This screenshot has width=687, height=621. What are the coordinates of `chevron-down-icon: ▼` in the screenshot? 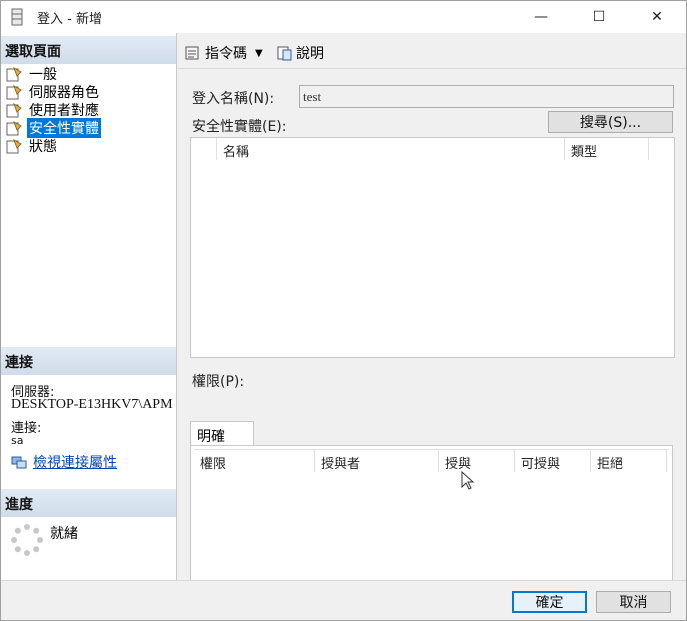 It's located at (259, 53).